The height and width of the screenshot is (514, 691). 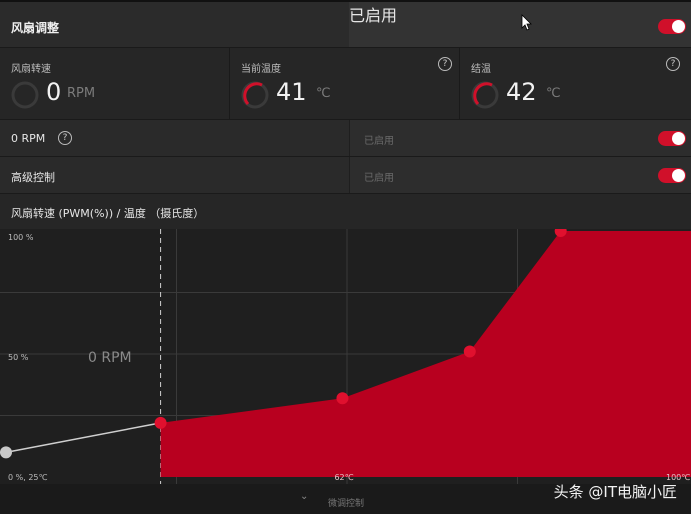 I want to click on current-temp-help-icon: ?, so click(x=445, y=64).